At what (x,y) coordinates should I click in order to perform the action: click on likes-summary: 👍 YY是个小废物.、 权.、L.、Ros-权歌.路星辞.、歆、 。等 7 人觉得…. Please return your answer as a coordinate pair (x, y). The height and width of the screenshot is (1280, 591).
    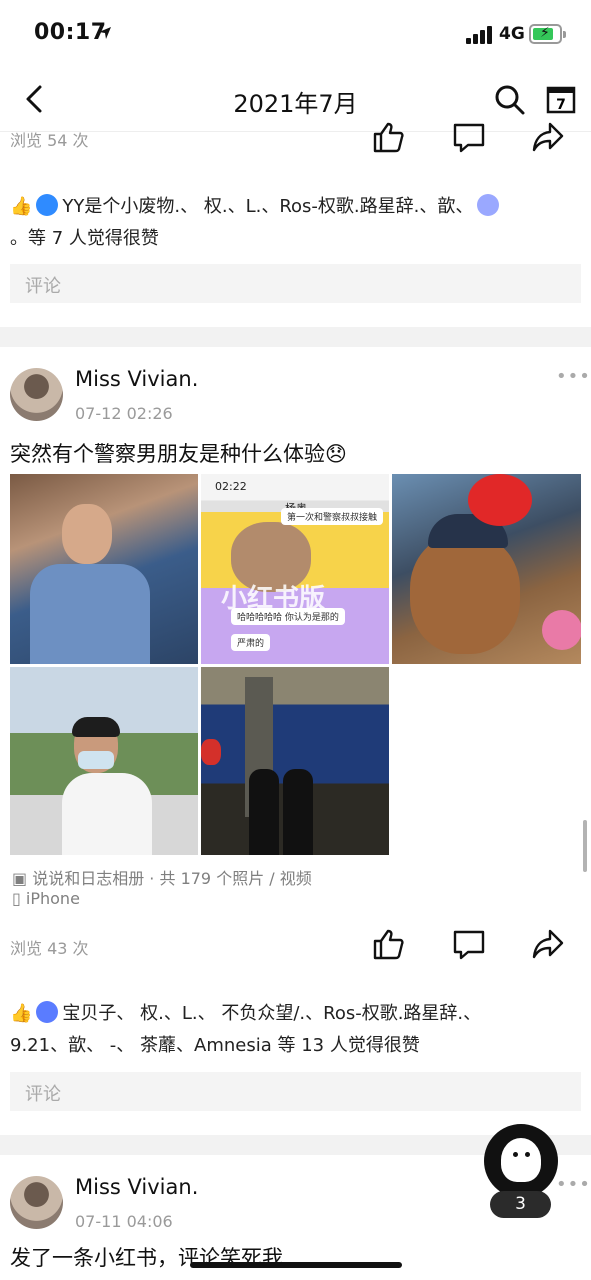
    Looking at the image, I should click on (297, 223).